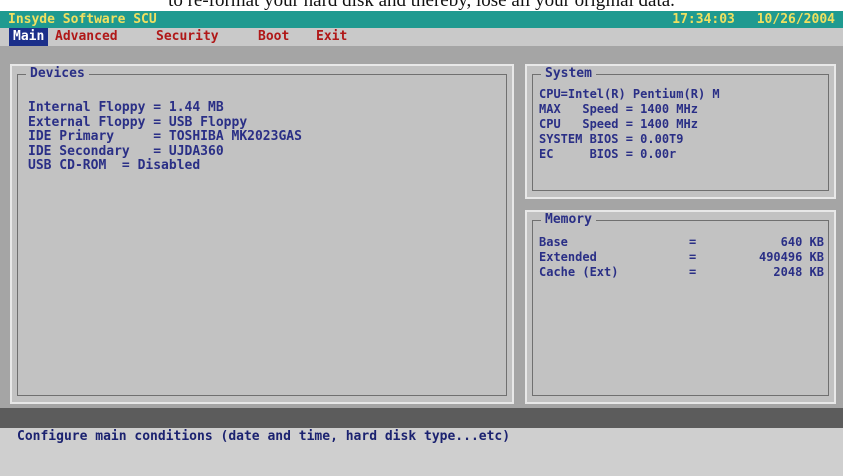  Describe the element at coordinates (568, 257) in the screenshot. I see `memory-extended-label: Extended` at that location.